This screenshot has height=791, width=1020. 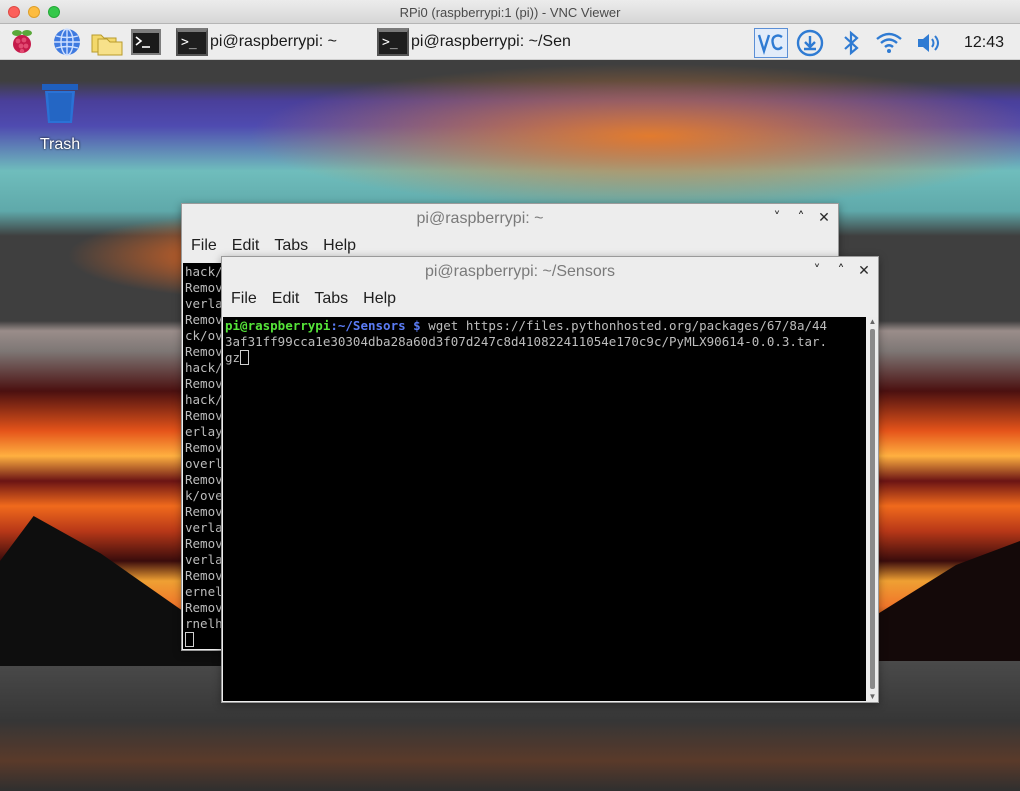 I want to click on terminal-line: k/ove, so click(x=204, y=495).